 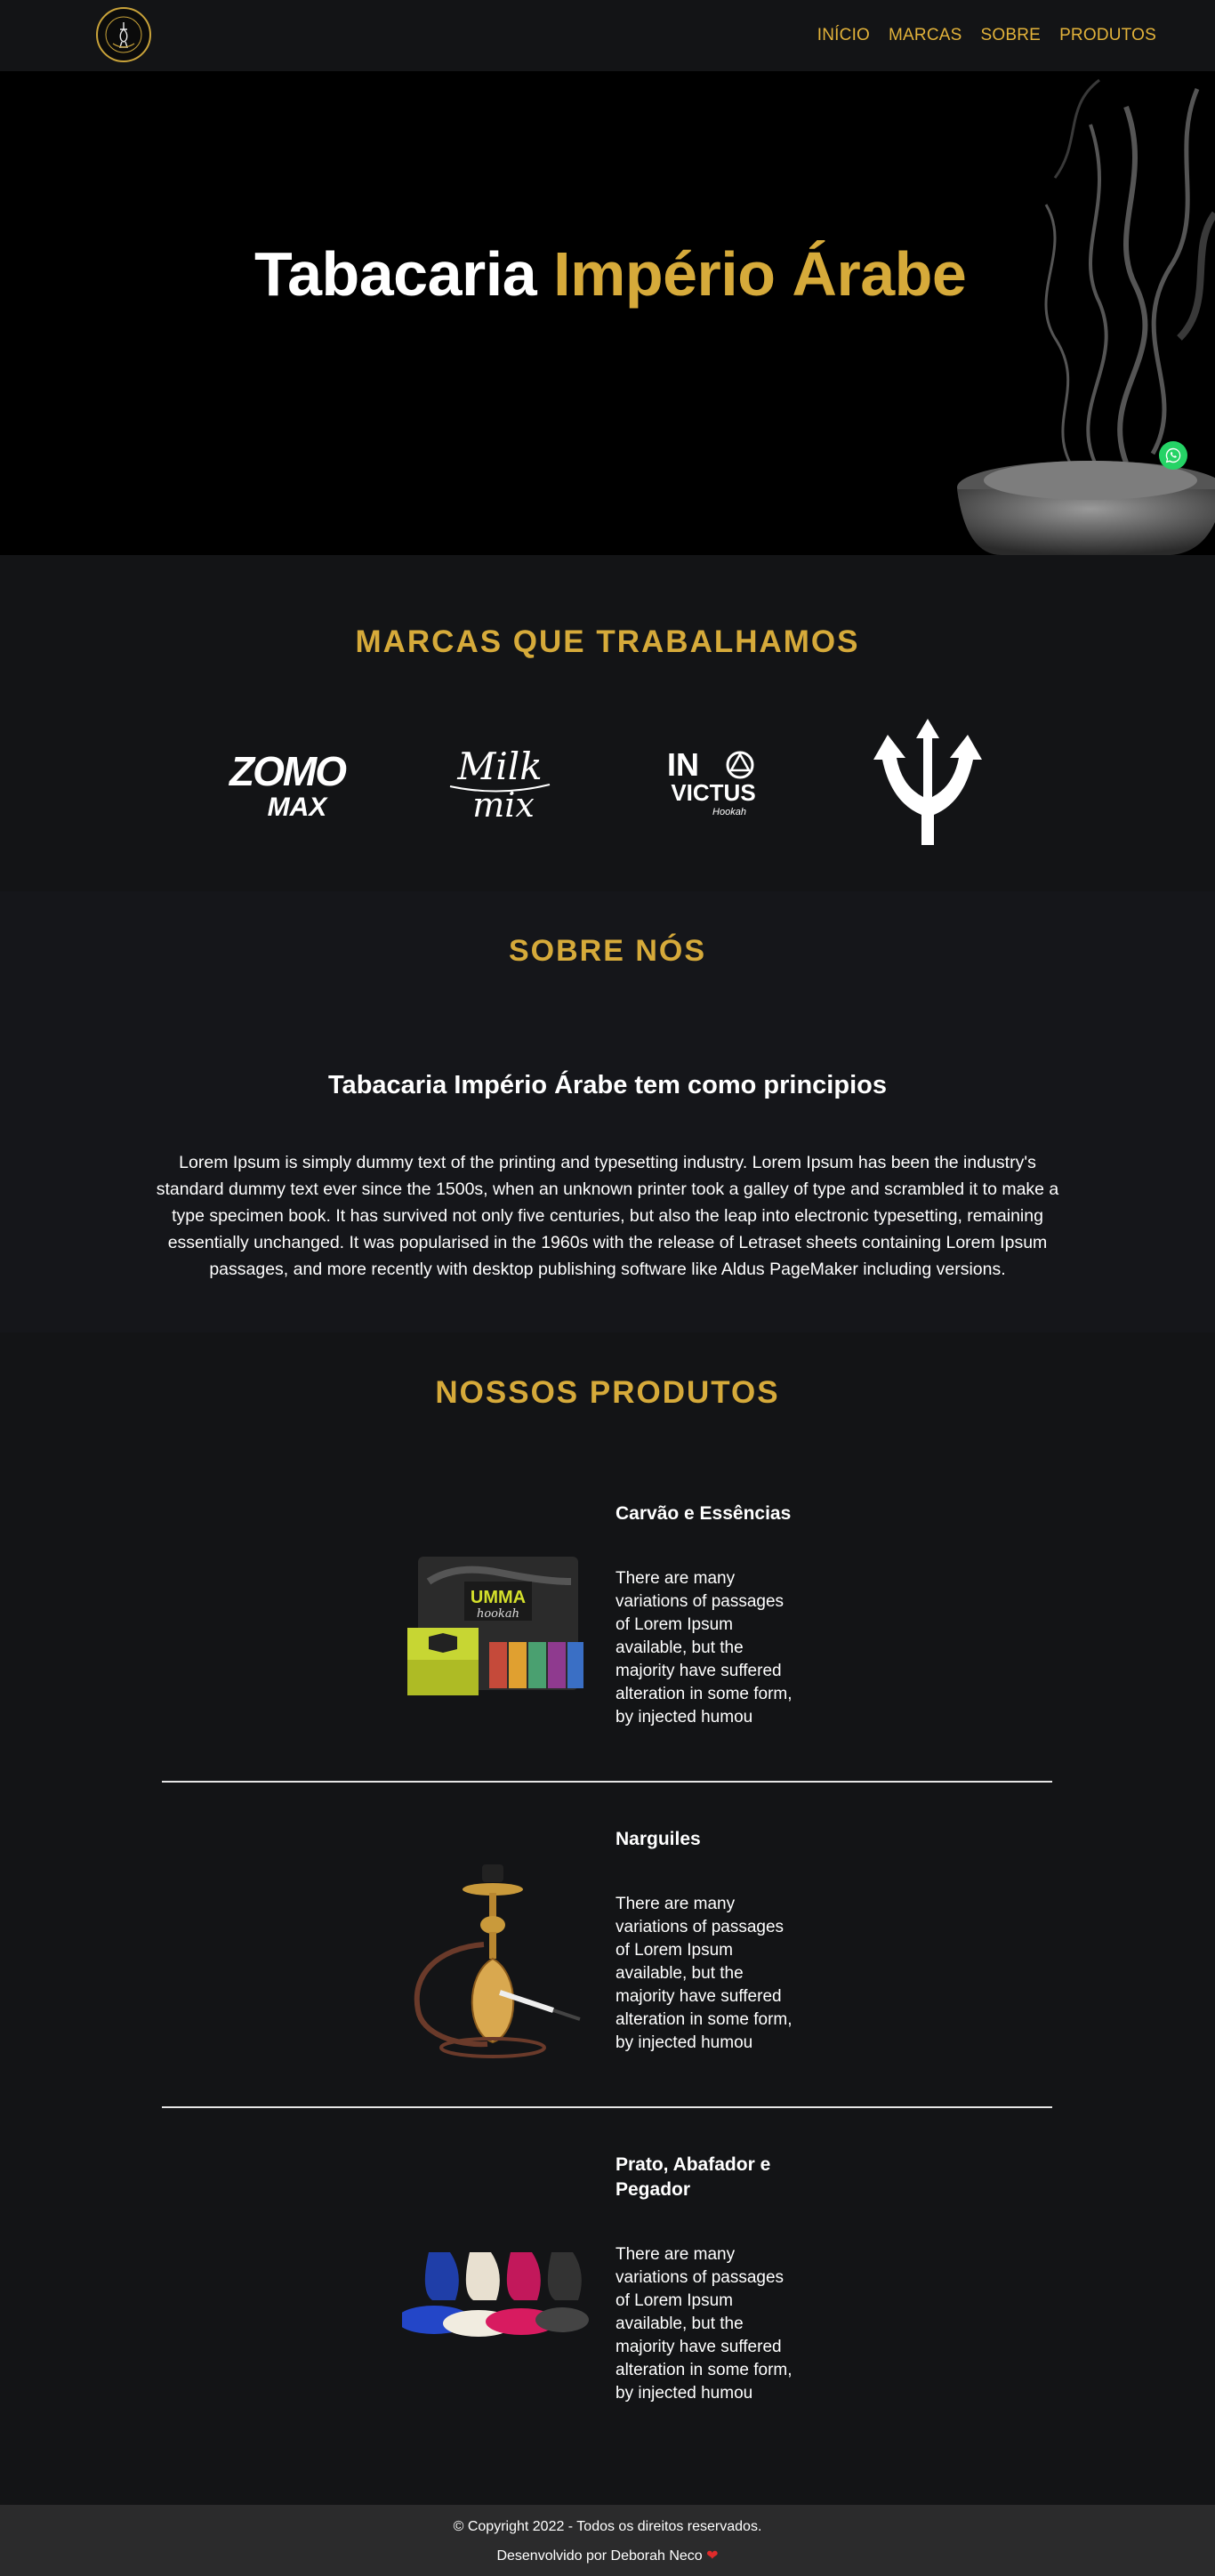 What do you see at coordinates (498, 1597) in the screenshot?
I see `umma-brand-text: UMMA` at bounding box center [498, 1597].